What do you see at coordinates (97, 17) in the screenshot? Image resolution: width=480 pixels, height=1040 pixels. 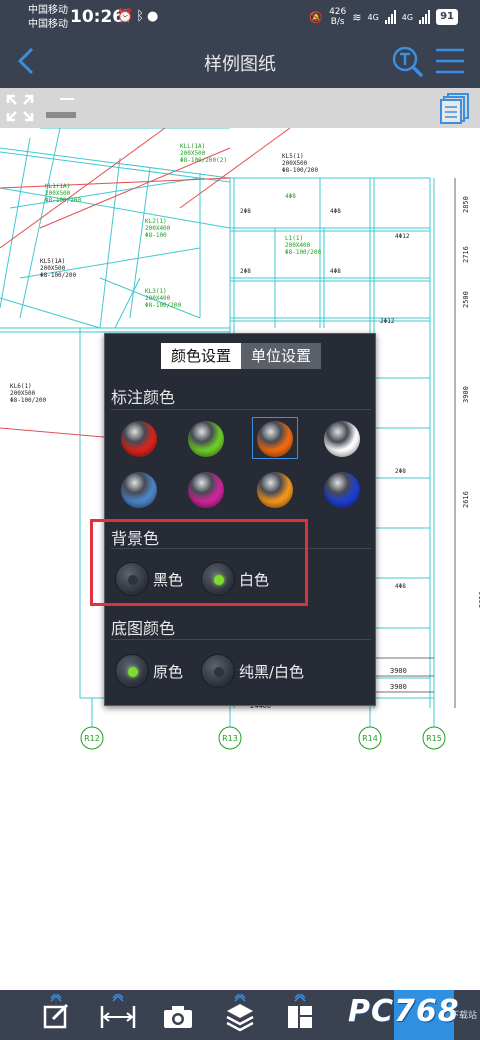 I see `clock: 10:26` at bounding box center [97, 17].